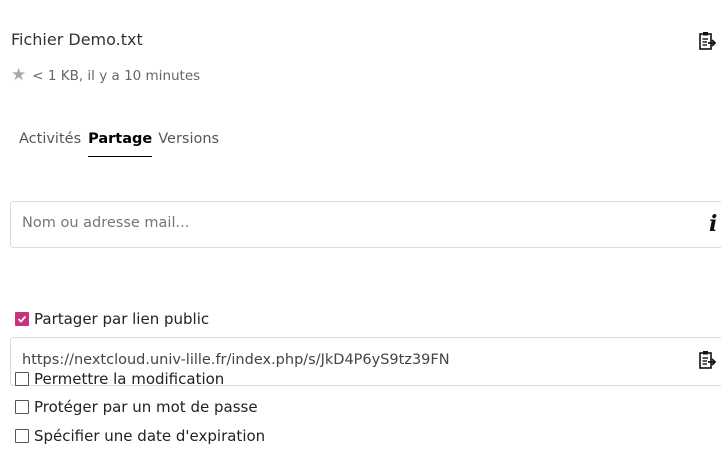 The height and width of the screenshot is (475, 721). Describe the element at coordinates (122, 319) in the screenshot. I see `public-link-label: Partager par lien public` at that location.